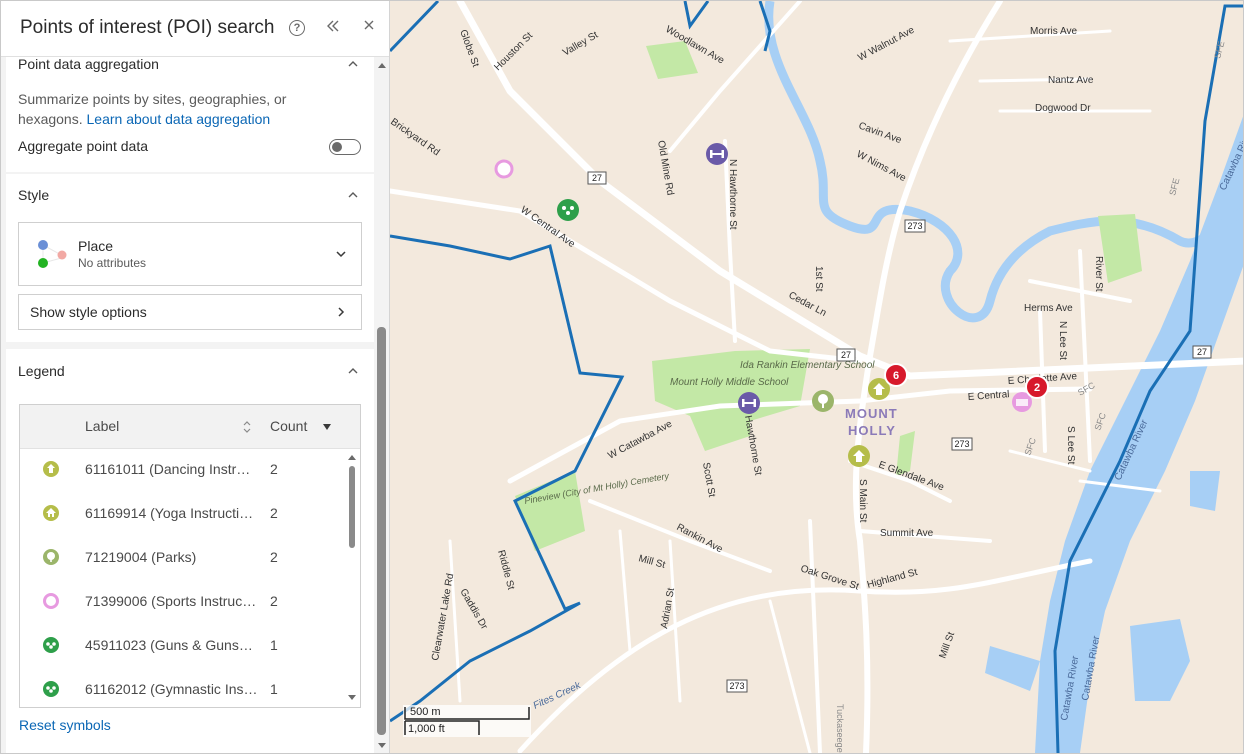  What do you see at coordinates (147, 27) in the screenshot?
I see `panel-title: Points of interest (POI) search` at bounding box center [147, 27].